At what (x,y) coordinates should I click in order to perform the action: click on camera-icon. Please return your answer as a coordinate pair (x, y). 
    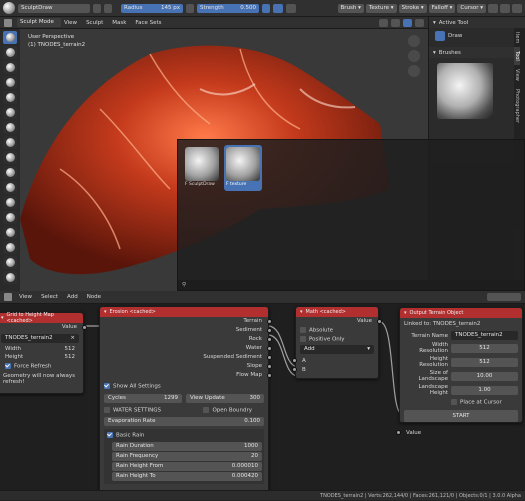
    Looking at the image, I should click on (414, 71).